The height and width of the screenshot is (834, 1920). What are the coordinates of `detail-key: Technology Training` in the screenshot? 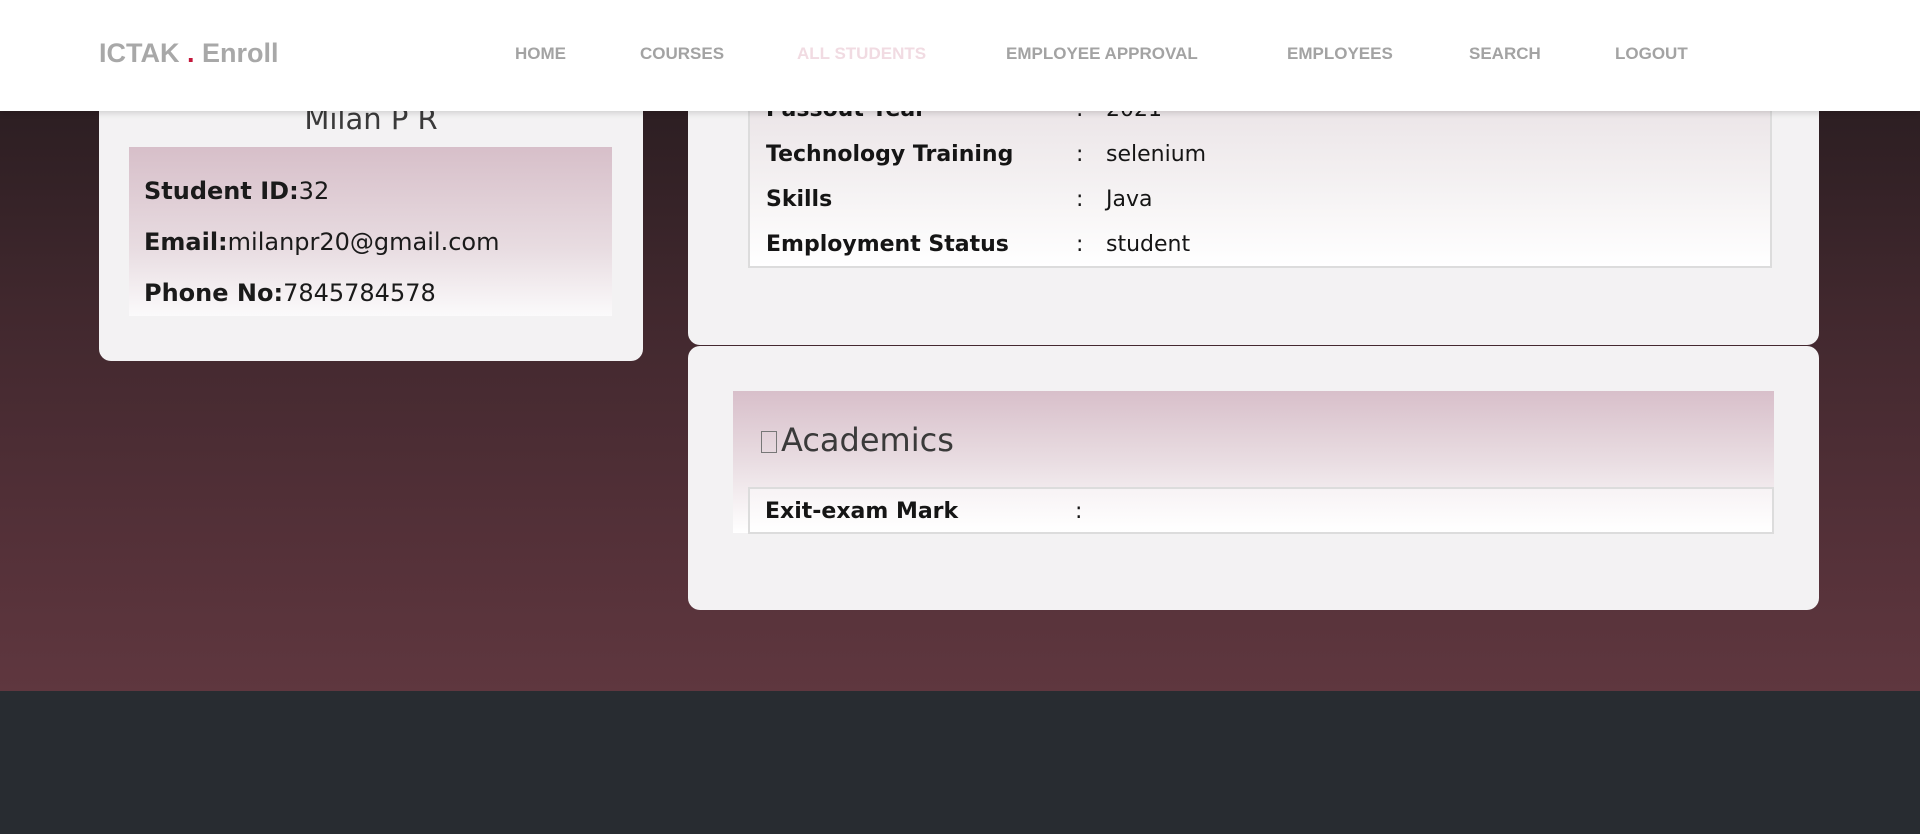 It's located at (890, 154).